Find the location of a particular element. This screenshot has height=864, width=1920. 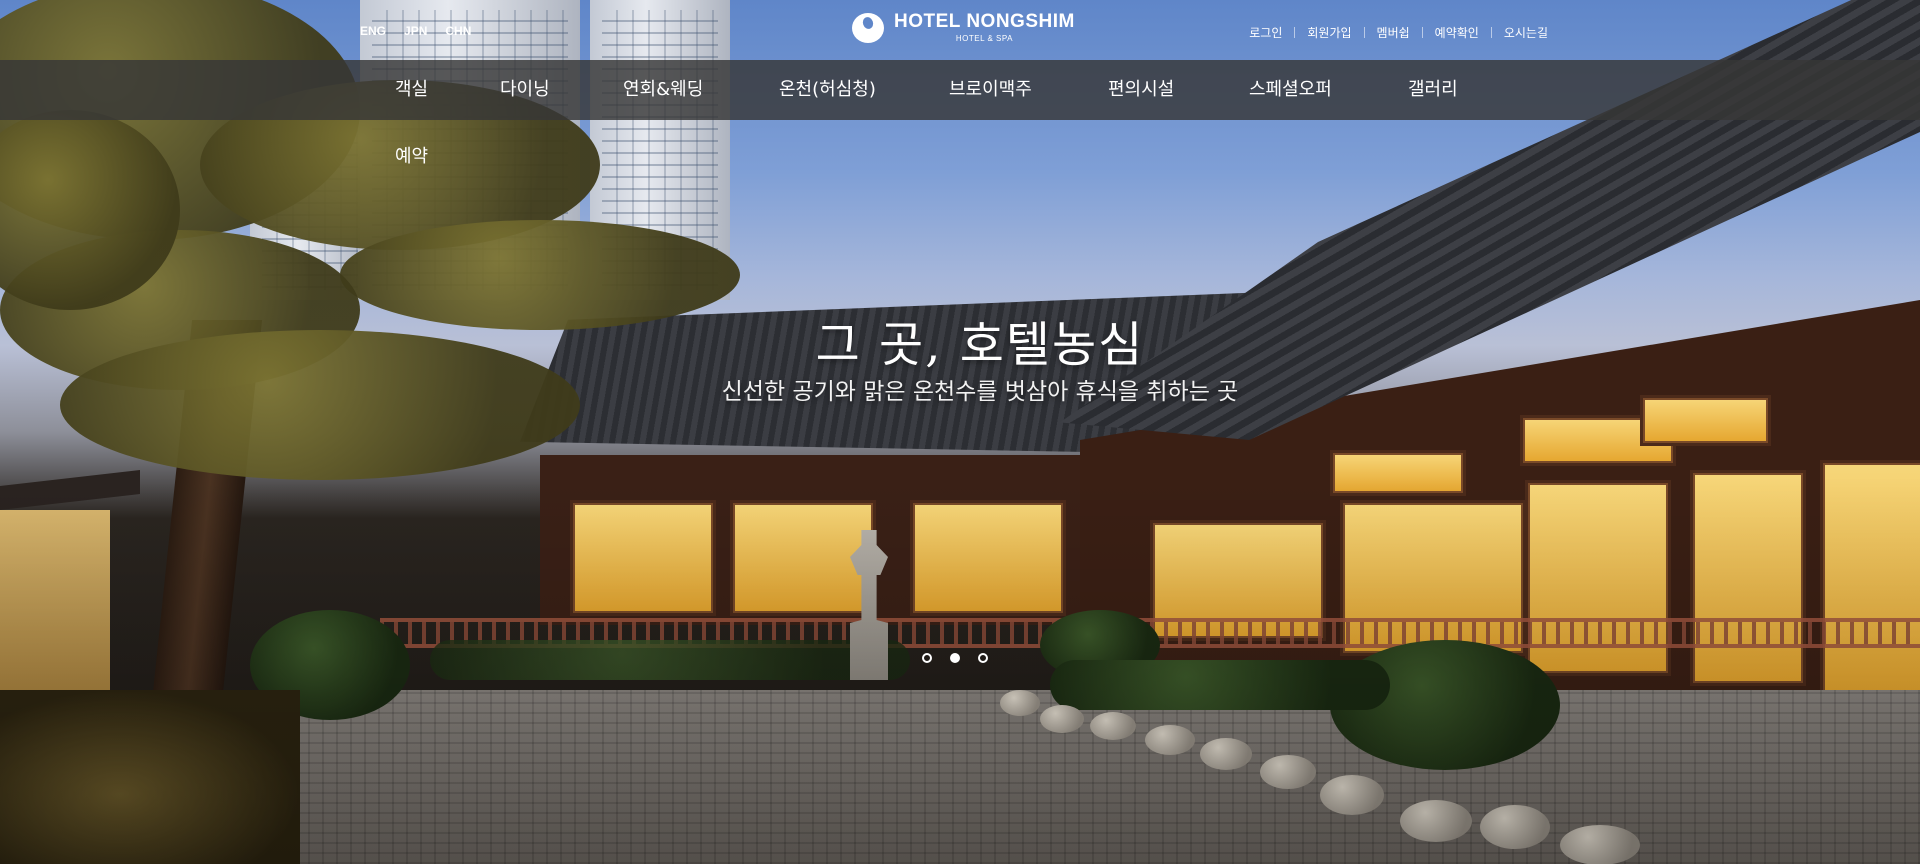

hero-title: 그 곳, 호텔농심 is located at coordinates (960, 340).